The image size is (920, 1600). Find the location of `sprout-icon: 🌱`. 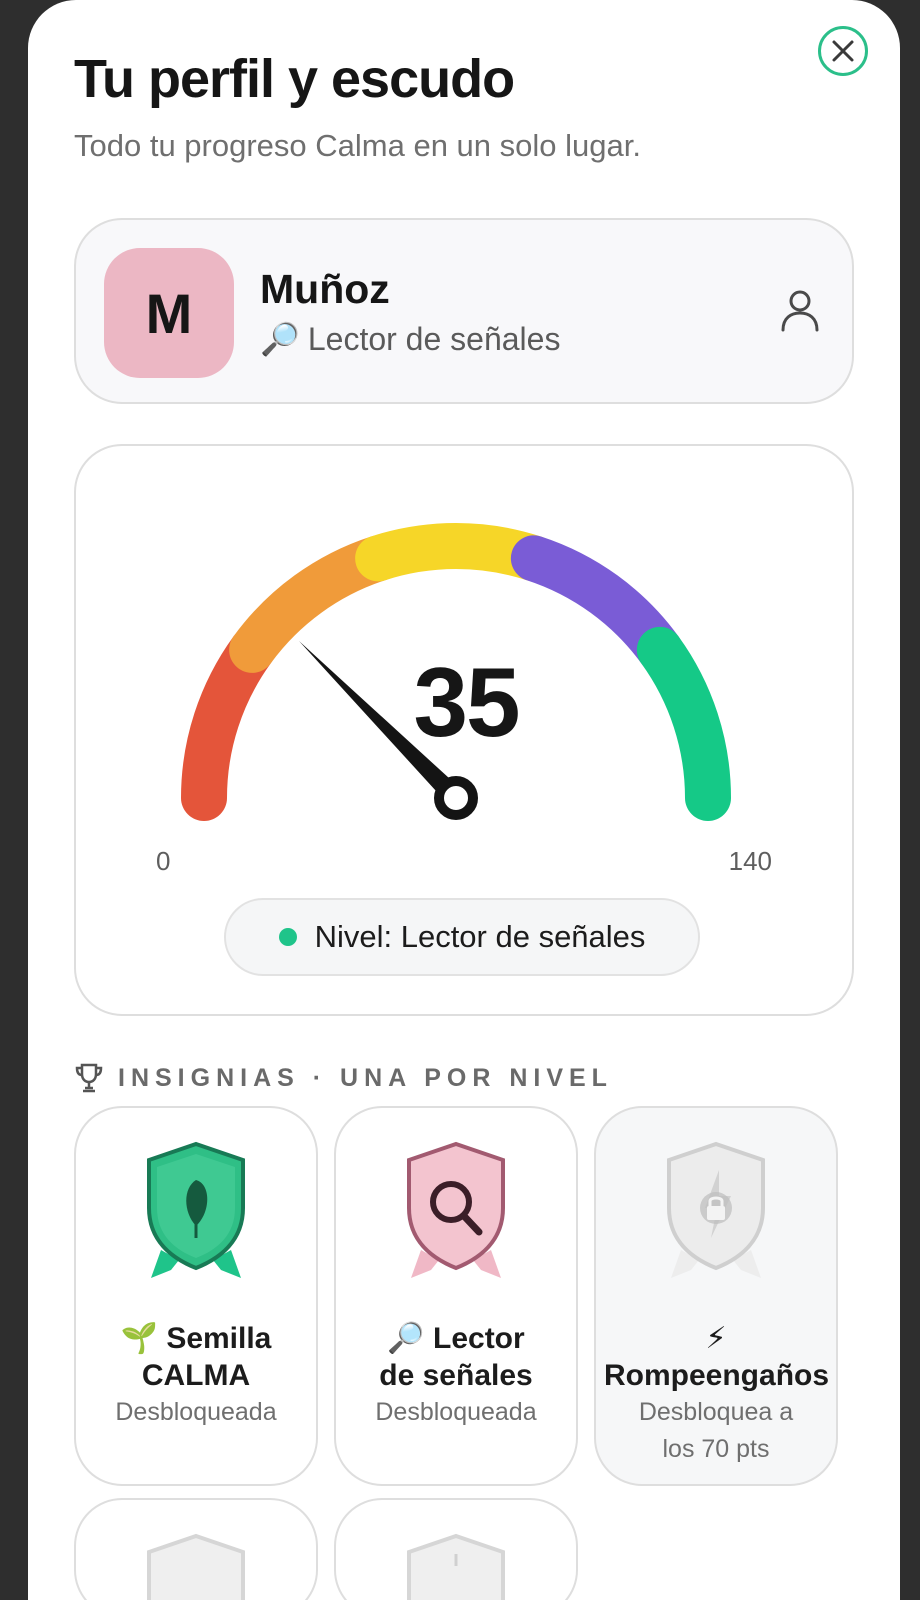

sprout-icon: 🌱 is located at coordinates (139, 1338).